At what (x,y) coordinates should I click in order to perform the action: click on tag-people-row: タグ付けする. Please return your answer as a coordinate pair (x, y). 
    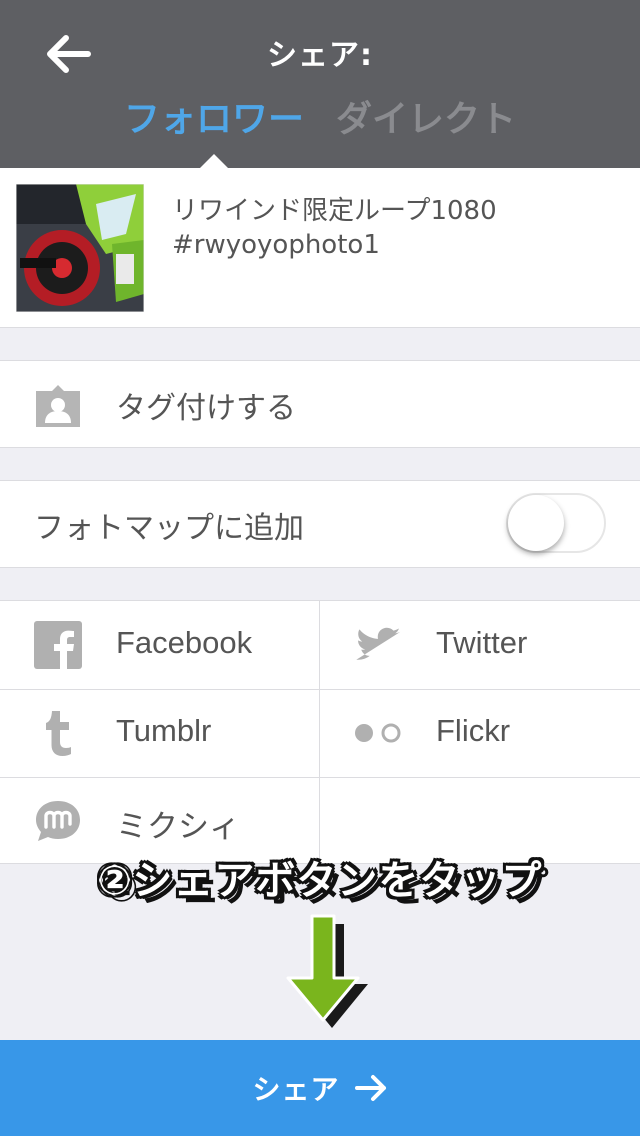
    Looking at the image, I should click on (320, 404).